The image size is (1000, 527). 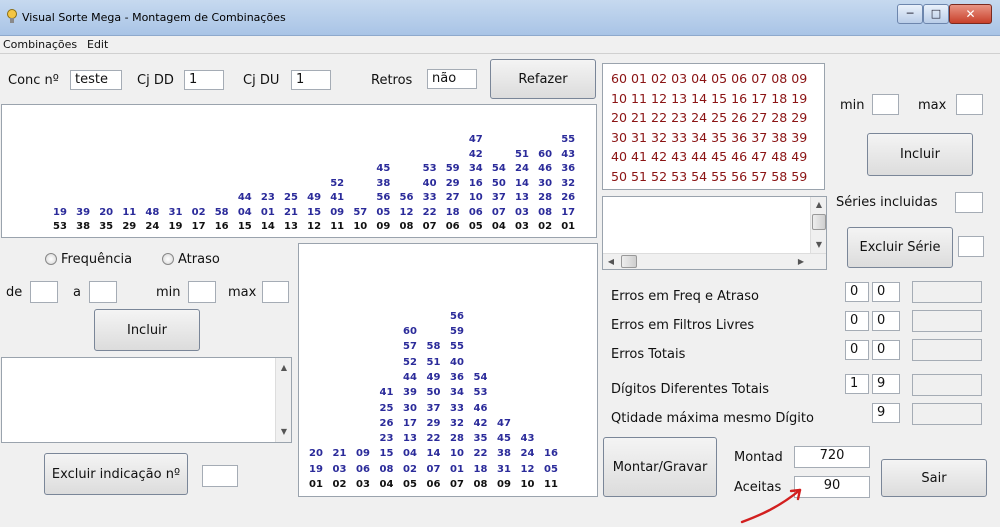 What do you see at coordinates (522, 154) in the screenshot?
I see `stack-number: 51` at bounding box center [522, 154].